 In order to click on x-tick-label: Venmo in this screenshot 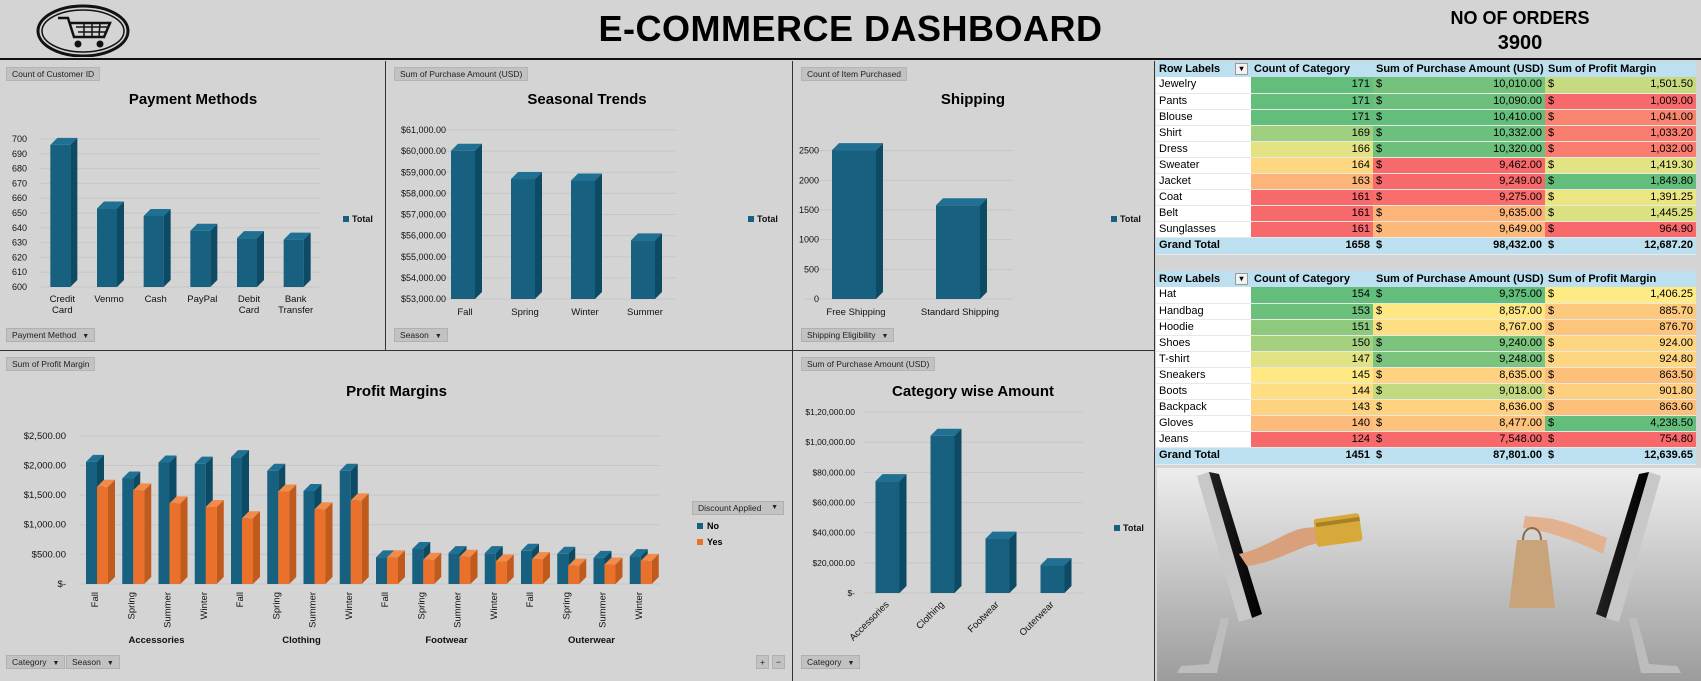, I will do `click(109, 299)`.